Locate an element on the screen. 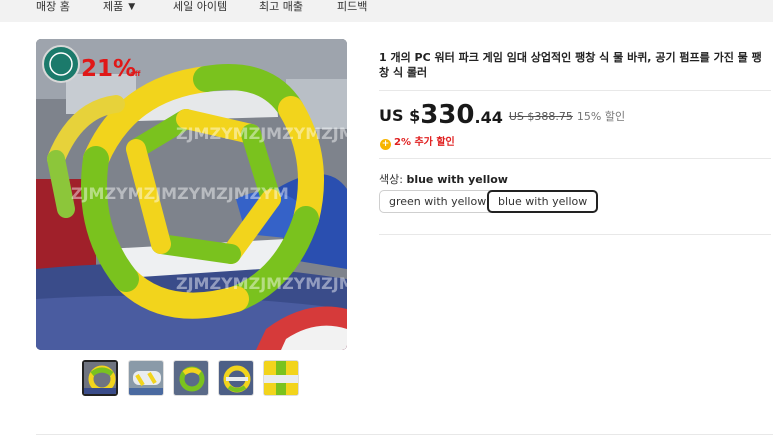  chevron-down-icon: ▼ is located at coordinates (132, 7).